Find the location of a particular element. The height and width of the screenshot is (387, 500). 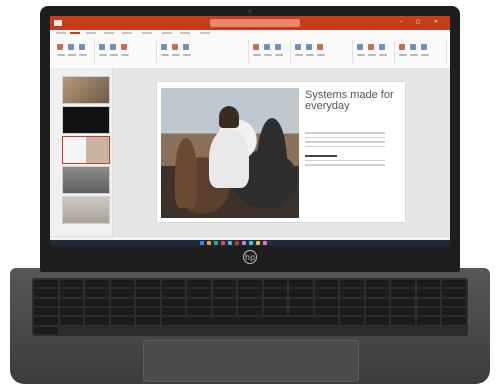

webcam-icon is located at coordinates (250, 11).